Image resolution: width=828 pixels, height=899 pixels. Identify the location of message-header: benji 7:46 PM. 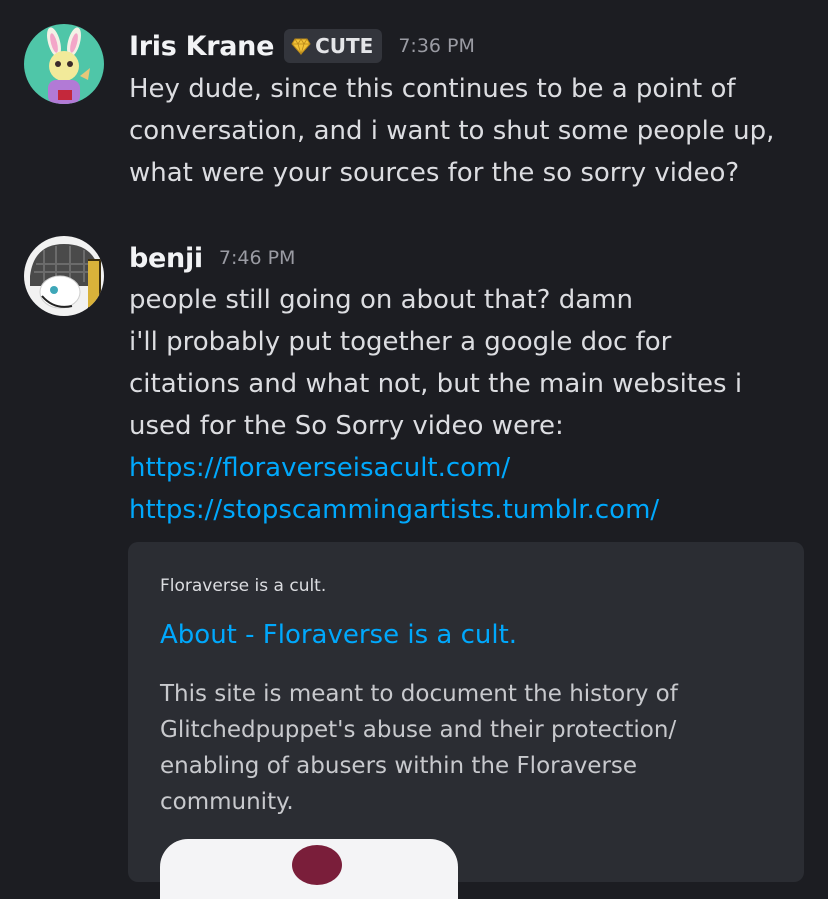
(212, 258).